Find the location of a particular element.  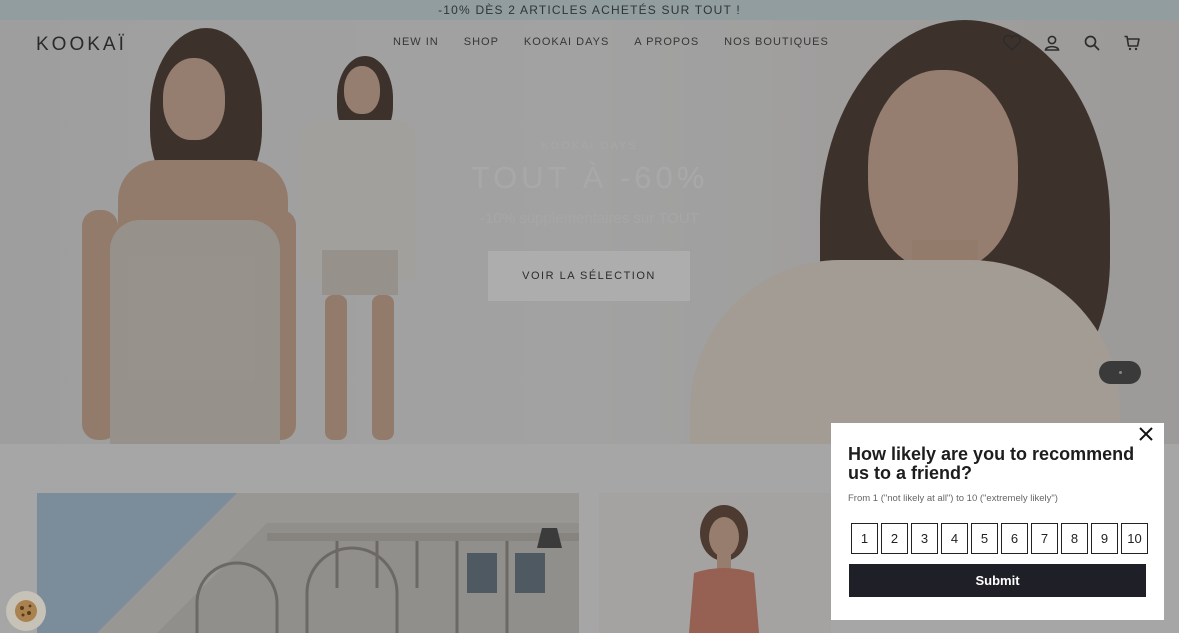

rating-option-2: 2 is located at coordinates (894, 538).